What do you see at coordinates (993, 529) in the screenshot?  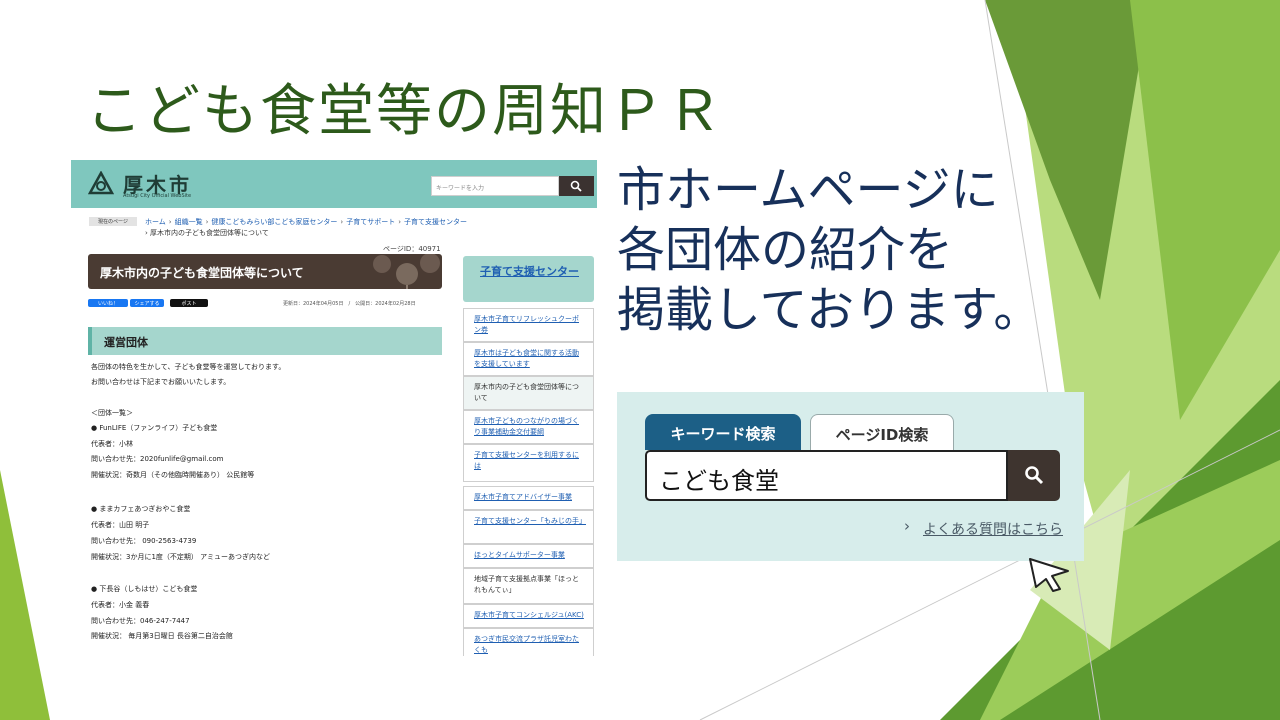 I see `faq-link: よくある質問はこちら` at bounding box center [993, 529].